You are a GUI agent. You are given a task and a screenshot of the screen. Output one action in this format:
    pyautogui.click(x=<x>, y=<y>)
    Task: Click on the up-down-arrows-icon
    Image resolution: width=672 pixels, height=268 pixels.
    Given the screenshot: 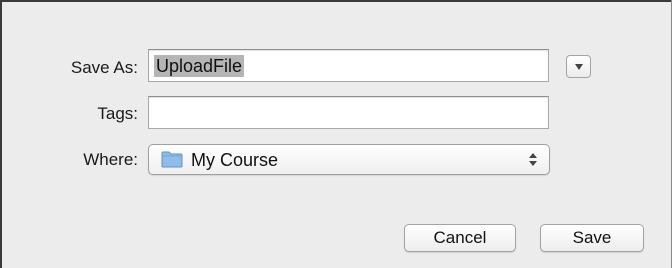 What is the action you would take?
    pyautogui.click(x=533, y=159)
    